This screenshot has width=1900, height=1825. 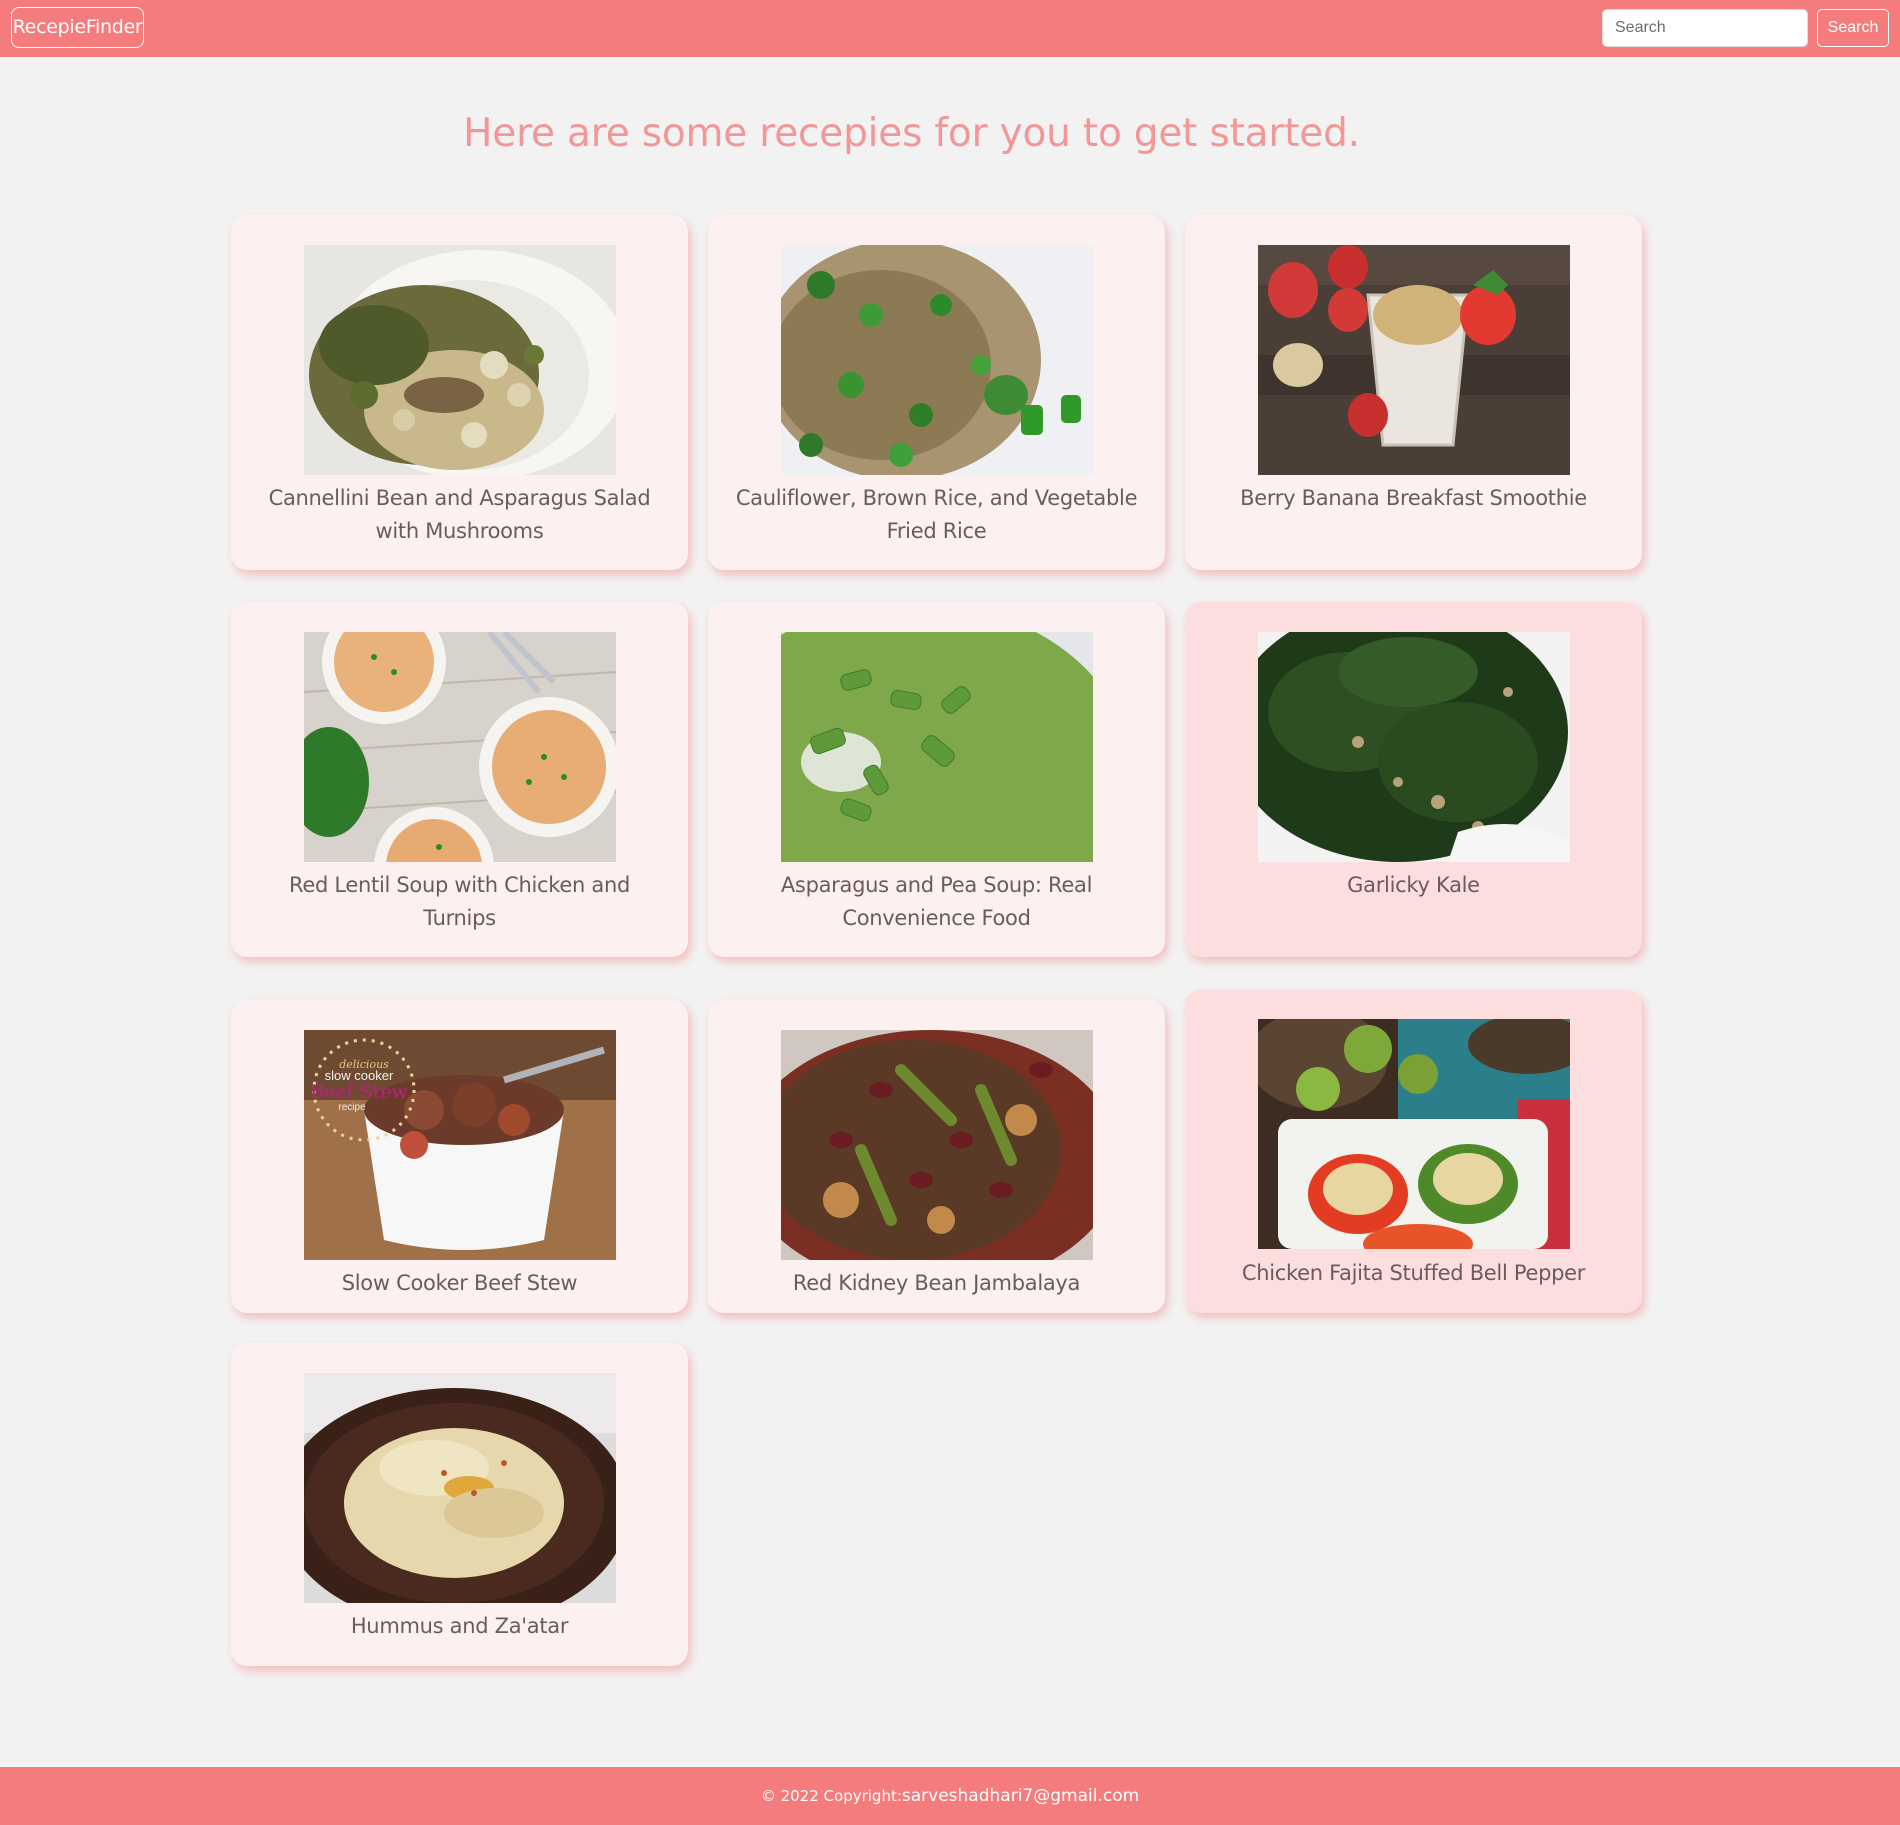 I want to click on photo-caption-recipe: recipe, so click(x=352, y=1107).